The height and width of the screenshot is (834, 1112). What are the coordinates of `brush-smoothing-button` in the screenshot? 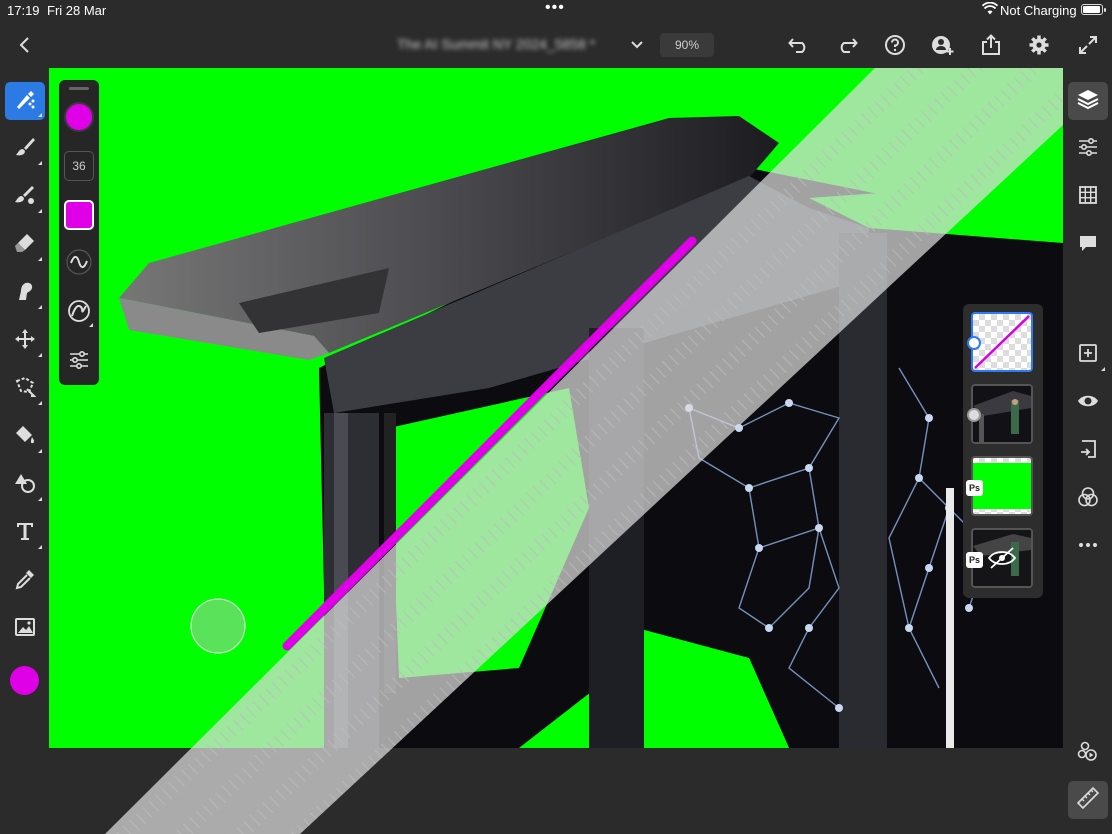 It's located at (79, 264).